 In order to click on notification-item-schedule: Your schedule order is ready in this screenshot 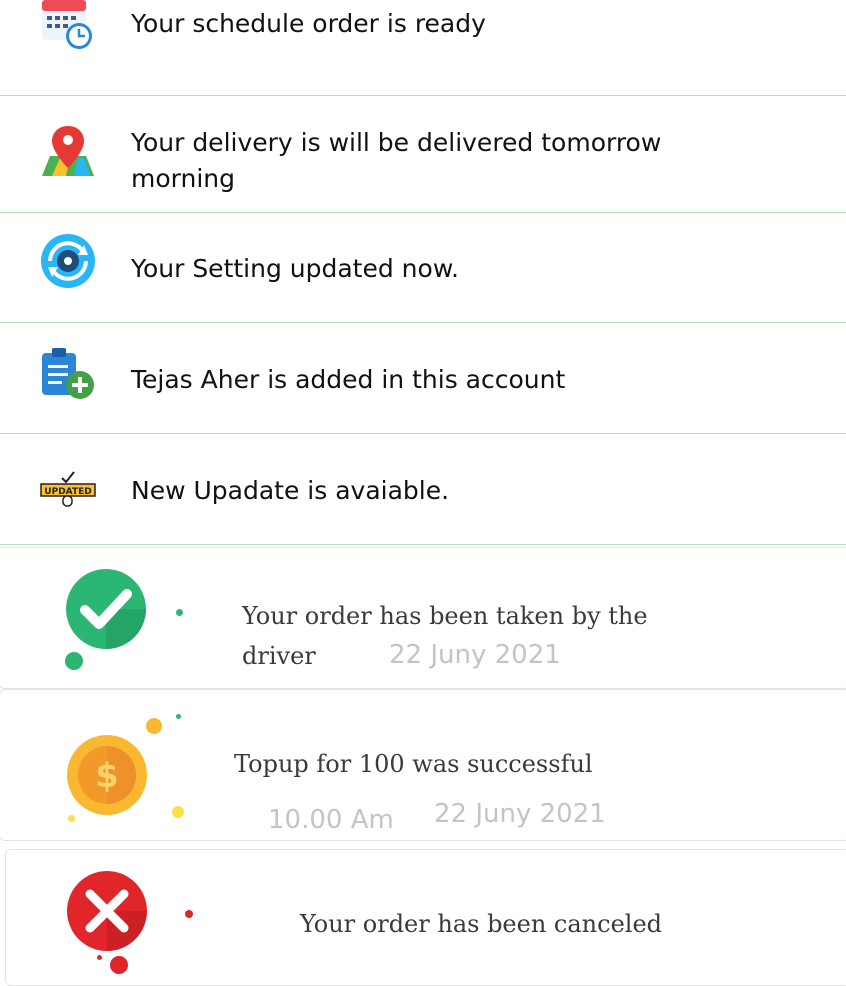, I will do `click(423, 48)`.